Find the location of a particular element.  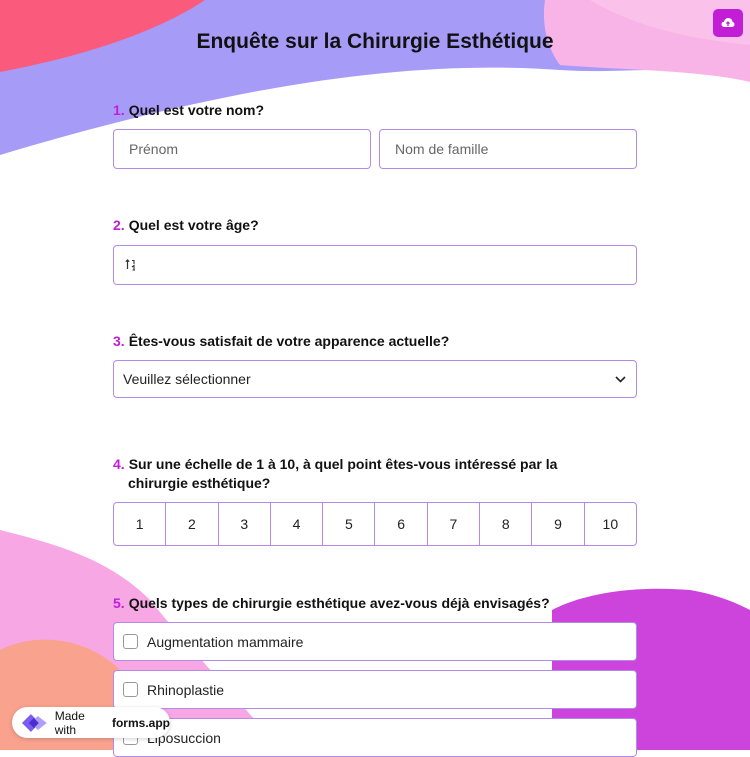

scale-option-6: 6 is located at coordinates (401, 524).